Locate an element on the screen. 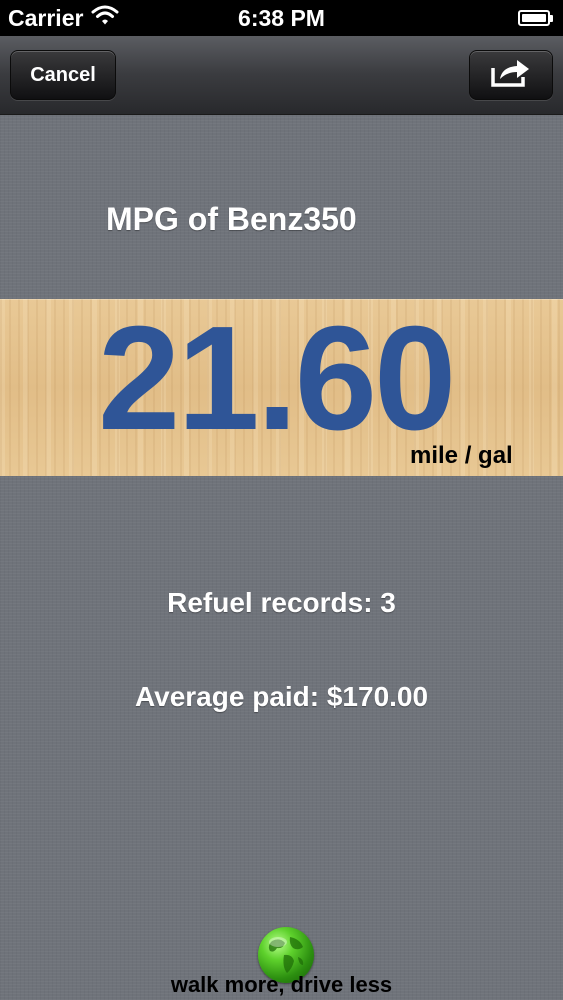 Image resolution: width=563 pixels, height=1000 pixels. page-title: MPG of Benz350 is located at coordinates (231, 219).